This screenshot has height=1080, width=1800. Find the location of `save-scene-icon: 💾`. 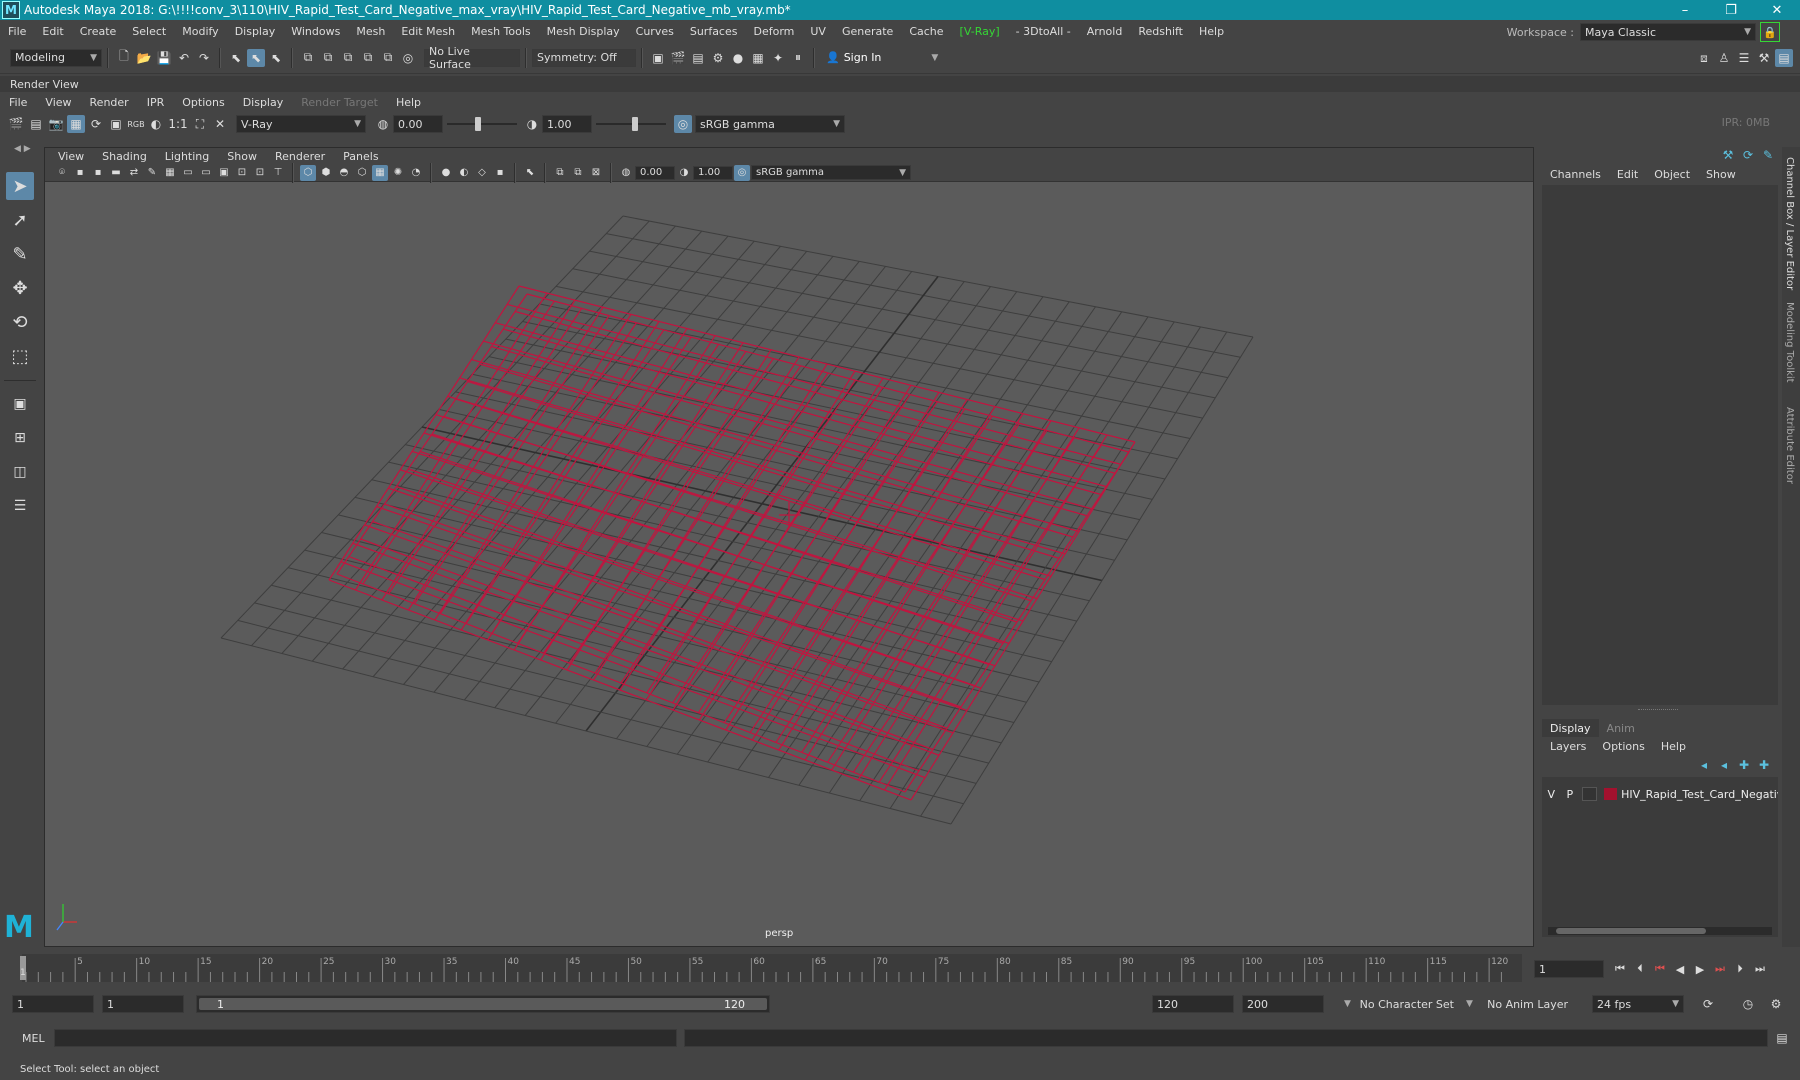

save-scene-icon: 💾 is located at coordinates (164, 58).